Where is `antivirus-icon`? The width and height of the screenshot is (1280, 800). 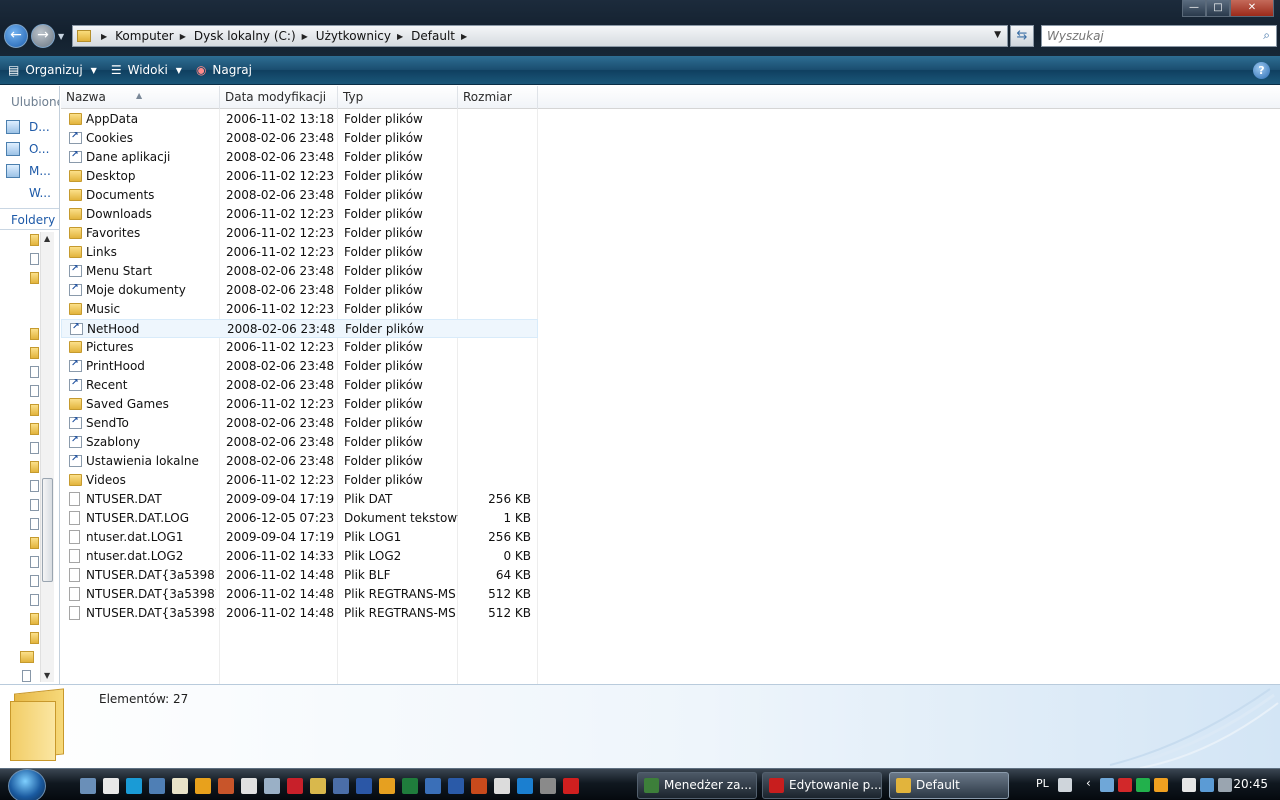 antivirus-icon is located at coordinates (1125, 785).